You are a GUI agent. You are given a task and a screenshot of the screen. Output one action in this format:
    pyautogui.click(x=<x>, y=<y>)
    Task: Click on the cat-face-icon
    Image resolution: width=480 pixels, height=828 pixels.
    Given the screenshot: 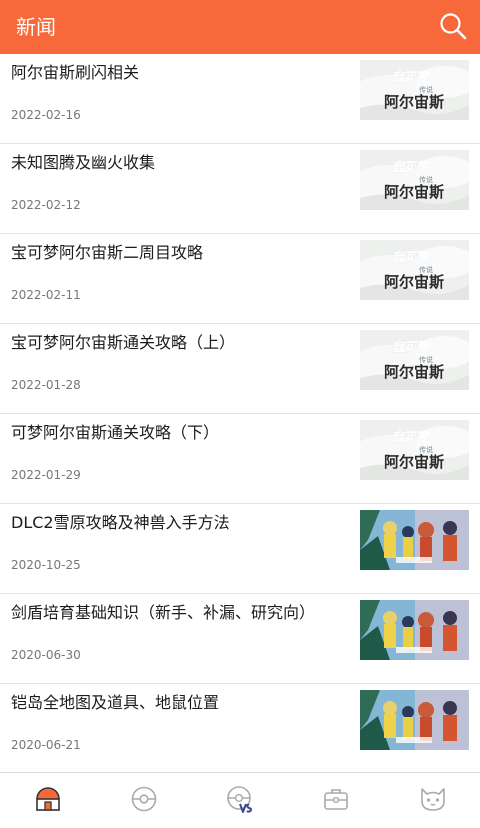 What is the action you would take?
    pyautogui.click(x=433, y=799)
    